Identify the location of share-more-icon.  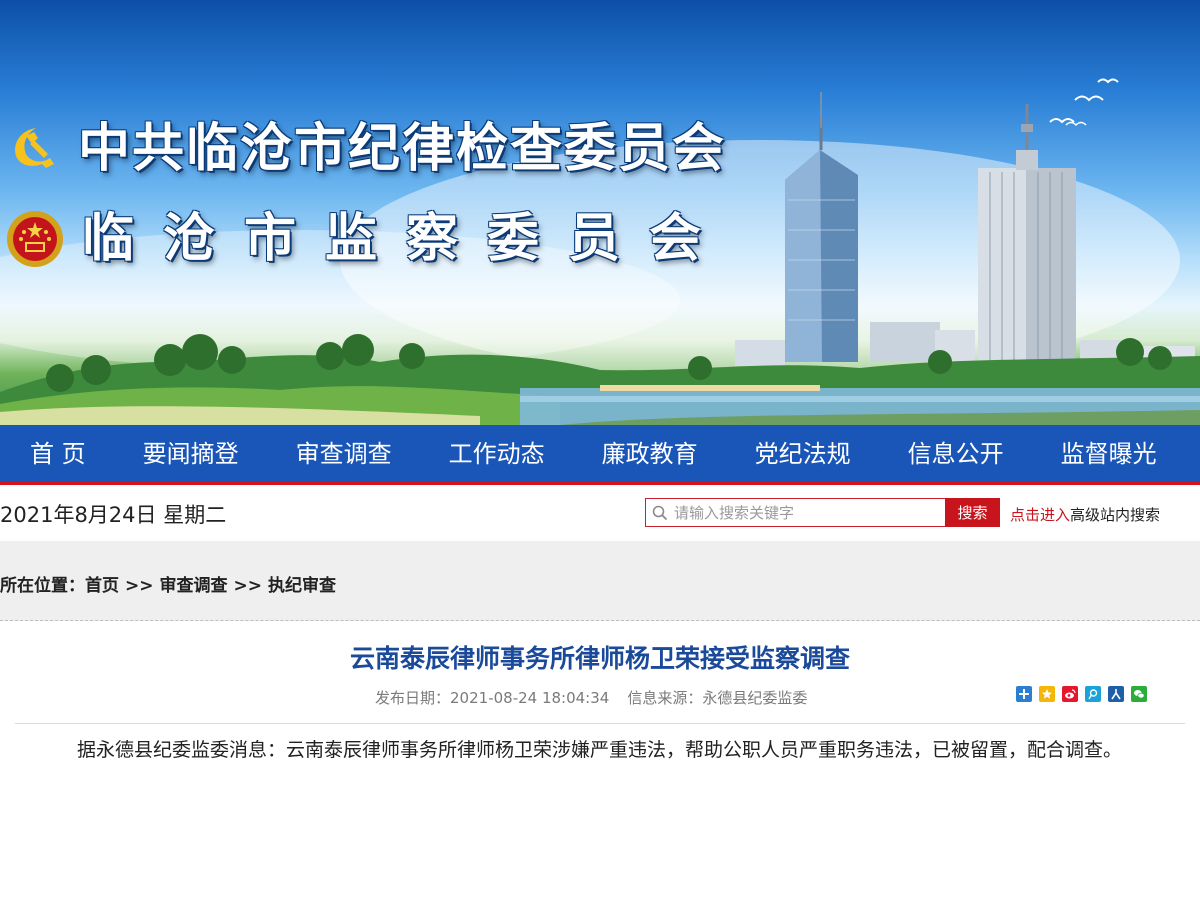
(1024, 694).